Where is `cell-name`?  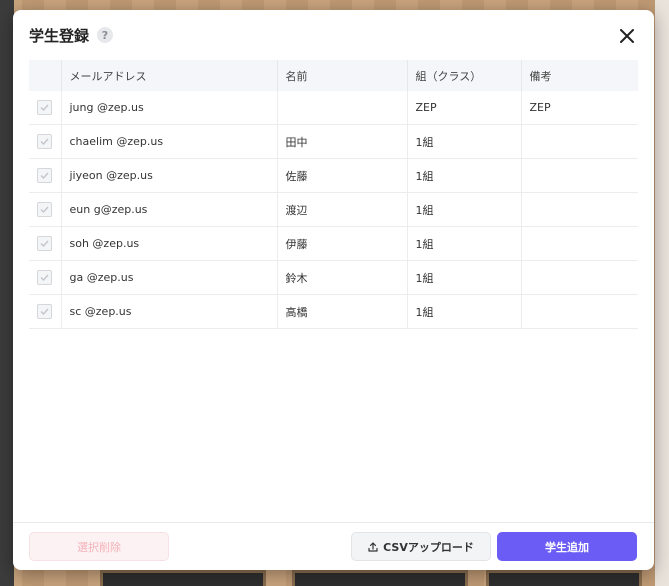
cell-name is located at coordinates (342, 108).